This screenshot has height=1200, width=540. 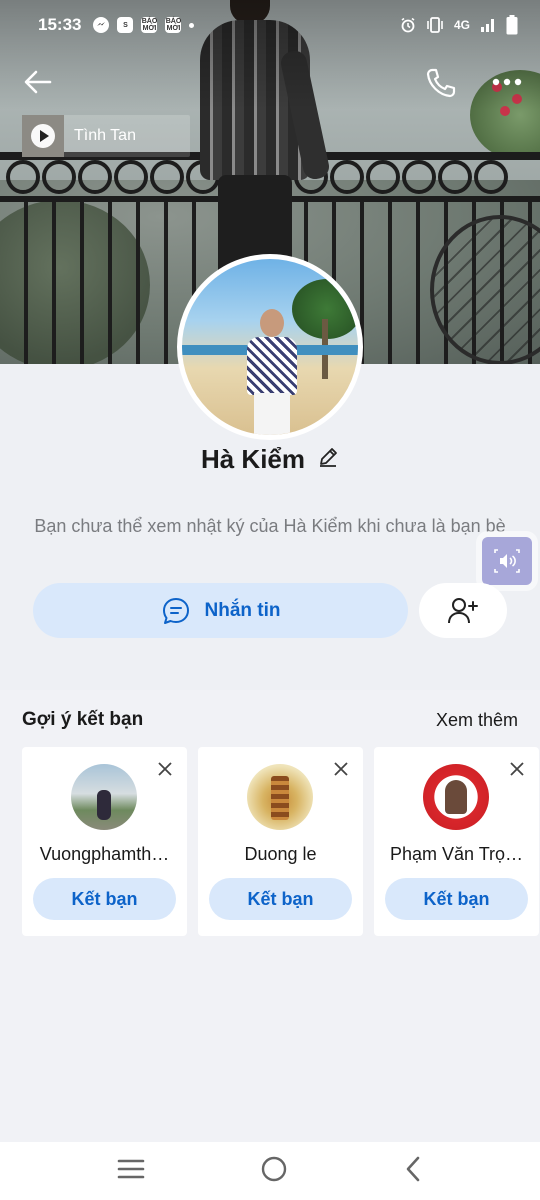 What do you see at coordinates (456, 841) in the screenshot?
I see `suggestion-card: Phạm Văn Trọ… Kết bạn` at bounding box center [456, 841].